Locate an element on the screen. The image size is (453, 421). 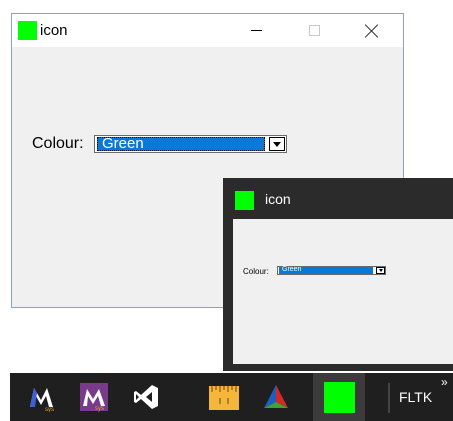
colour-choice-selected: Green is located at coordinates (181, 143).